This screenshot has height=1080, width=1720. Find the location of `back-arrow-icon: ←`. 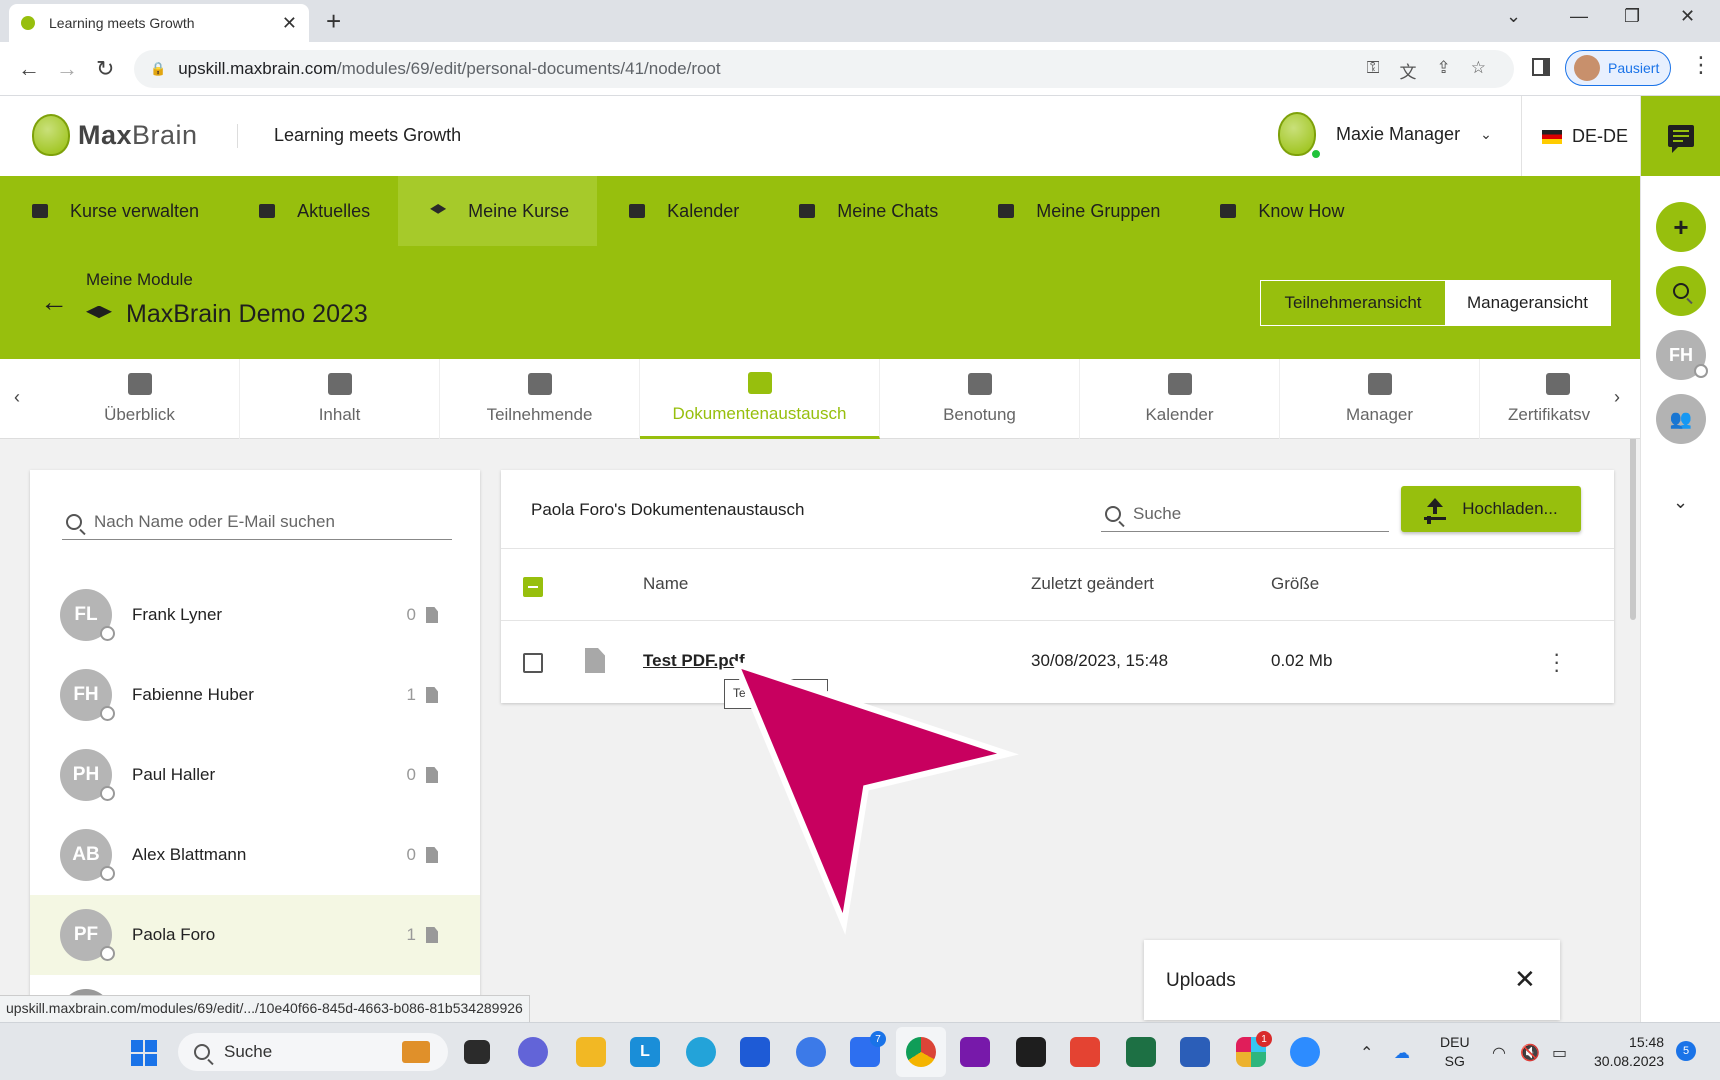

back-arrow-icon: ← is located at coordinates (54, 302).